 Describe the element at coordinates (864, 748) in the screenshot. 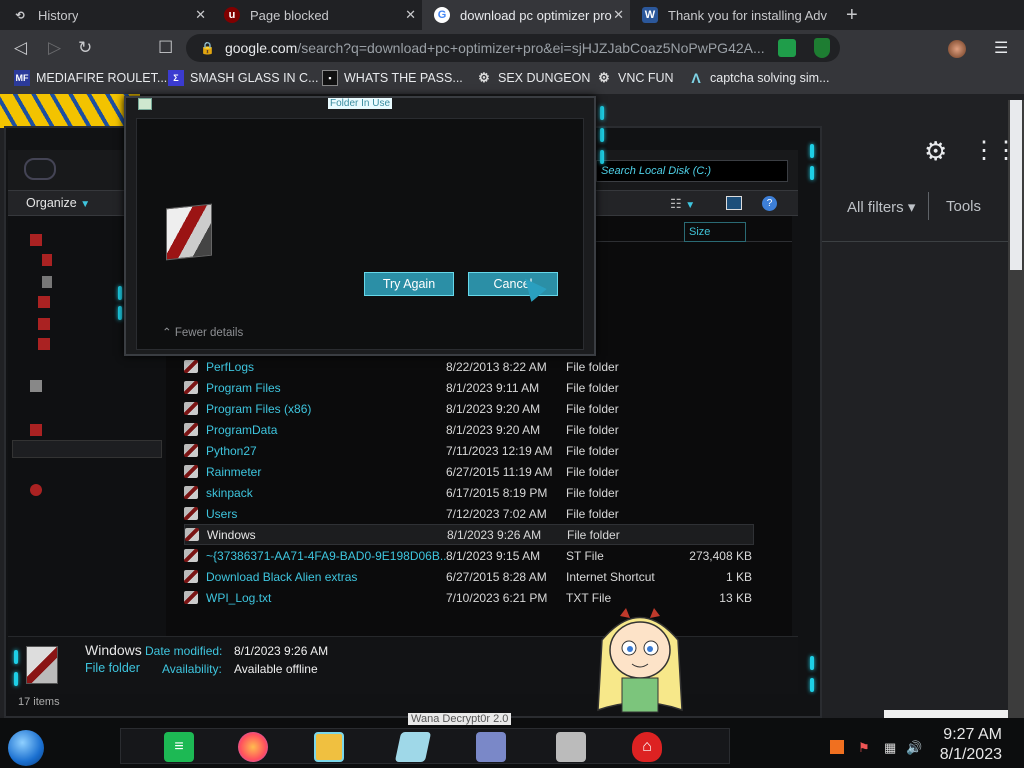

I see `tray-flag-icon: ⚑` at that location.